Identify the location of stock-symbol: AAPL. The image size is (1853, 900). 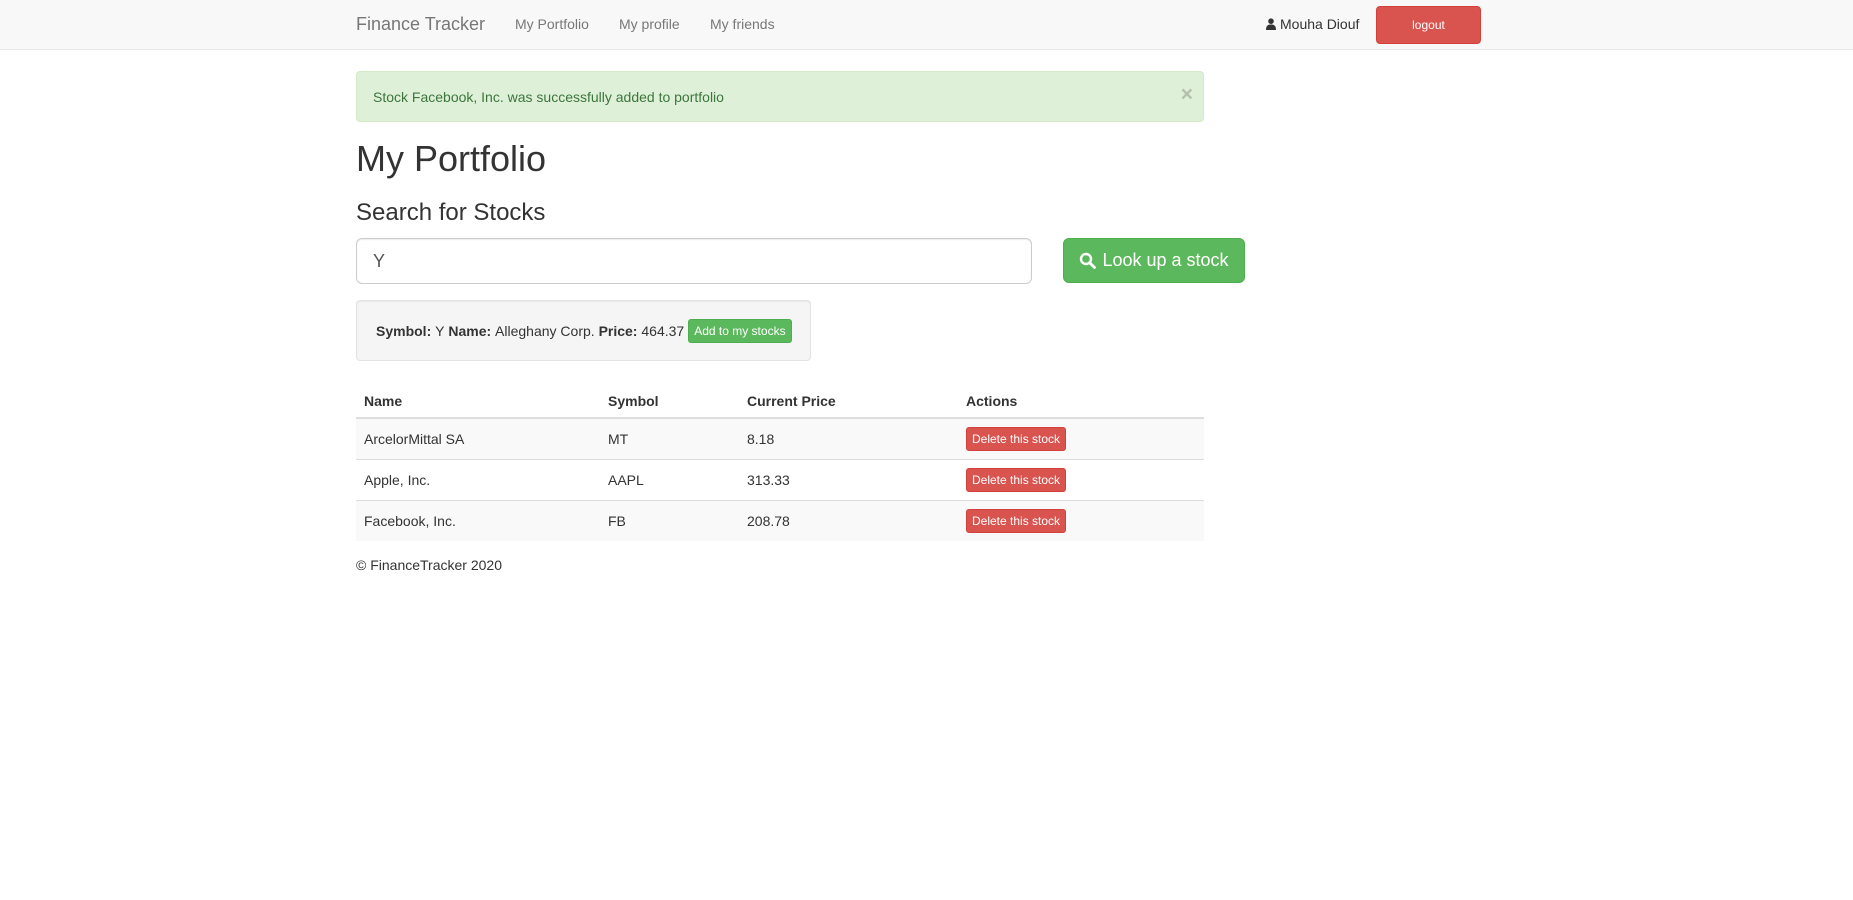
(669, 480).